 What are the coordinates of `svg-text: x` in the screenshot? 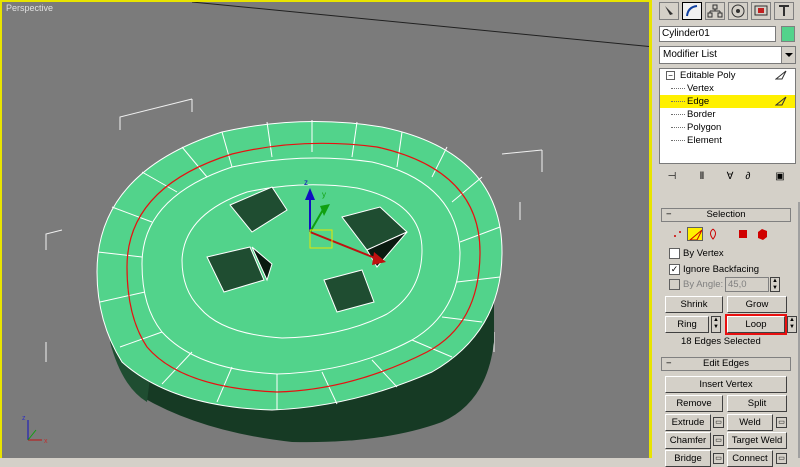 It's located at (46, 441).